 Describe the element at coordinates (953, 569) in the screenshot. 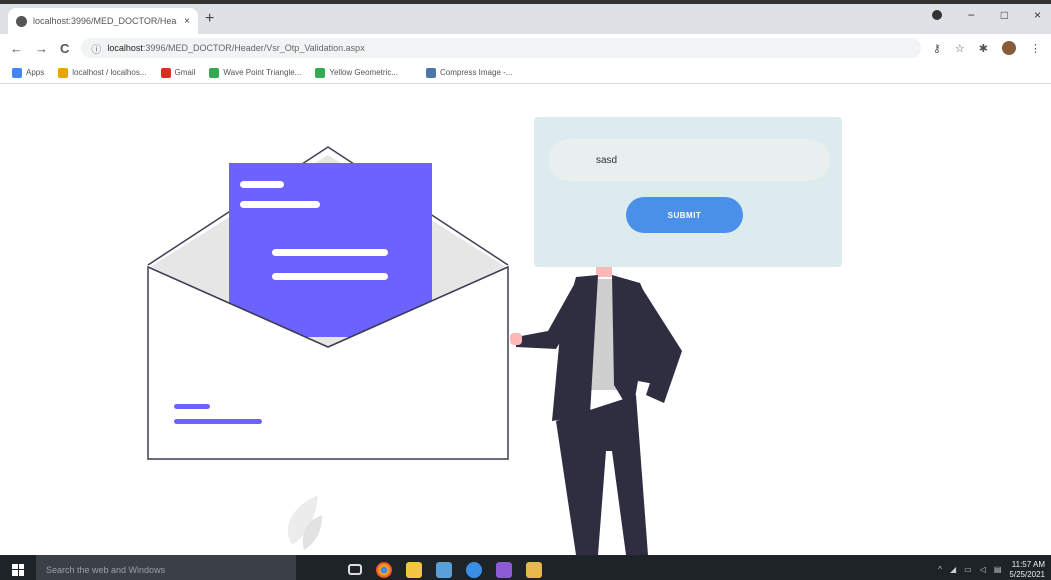

I see `network-icon: ◢` at that location.